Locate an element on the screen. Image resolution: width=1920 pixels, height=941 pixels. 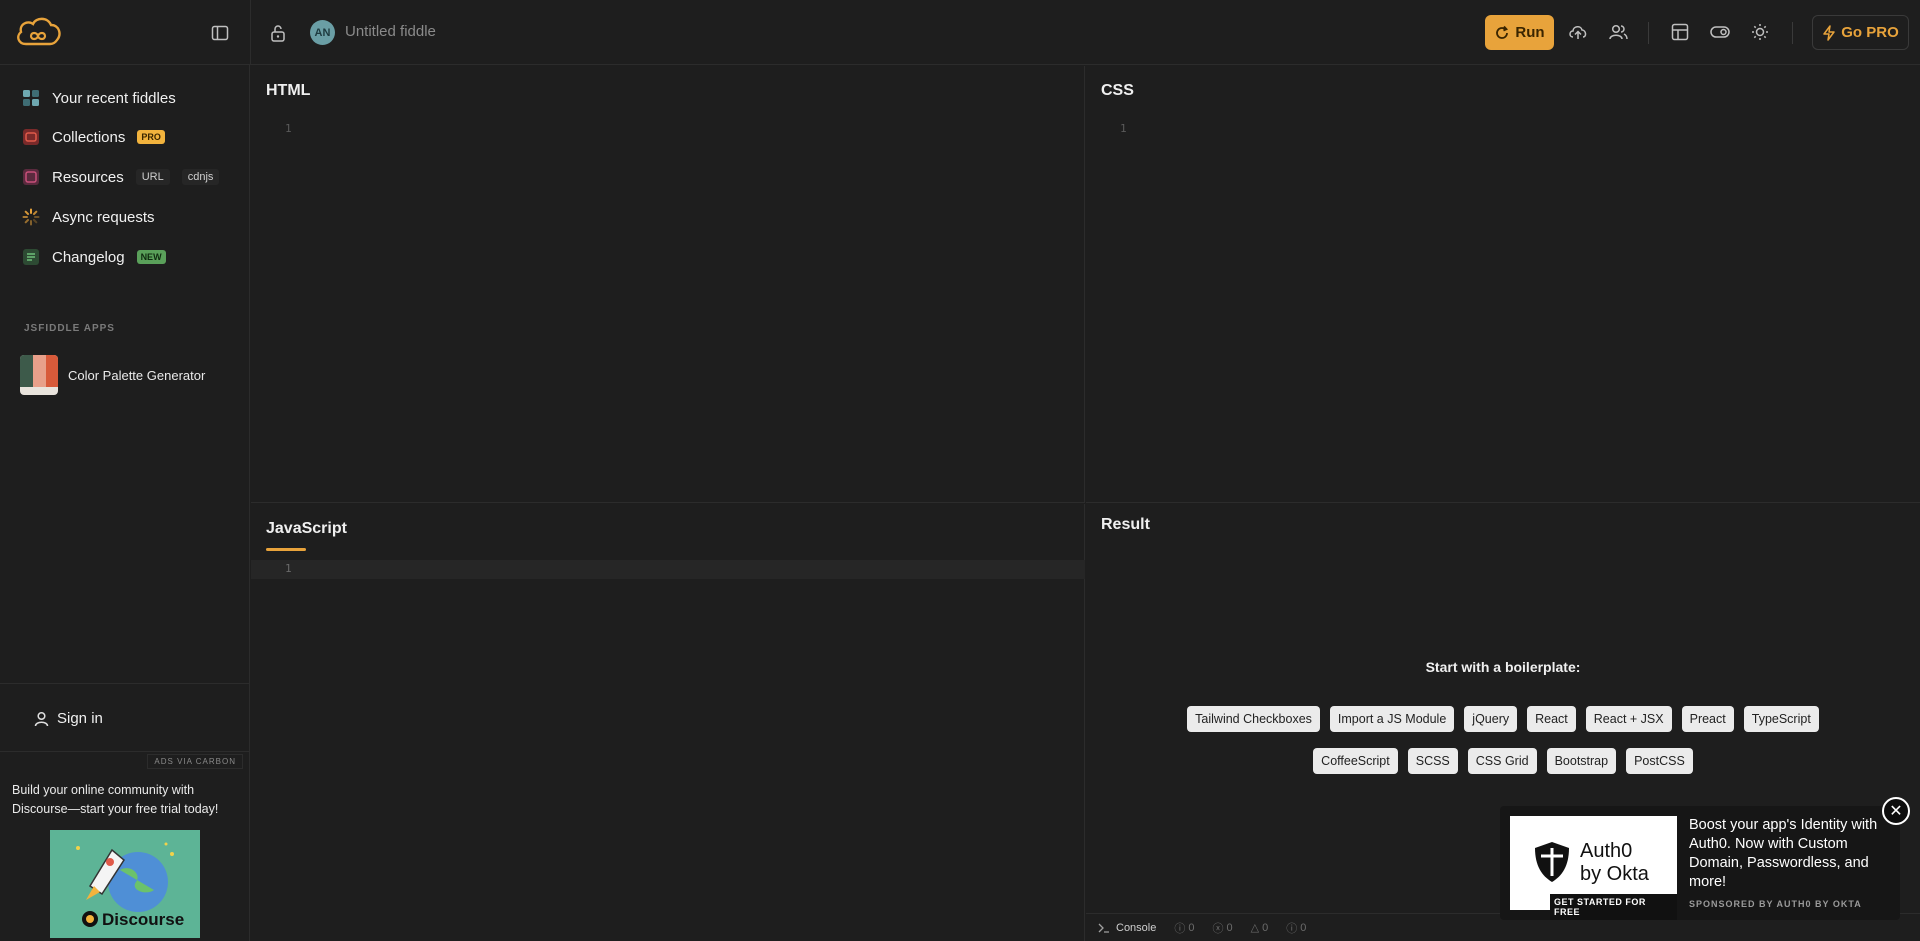
html-pane-title: HTML is located at coordinates (288, 90).